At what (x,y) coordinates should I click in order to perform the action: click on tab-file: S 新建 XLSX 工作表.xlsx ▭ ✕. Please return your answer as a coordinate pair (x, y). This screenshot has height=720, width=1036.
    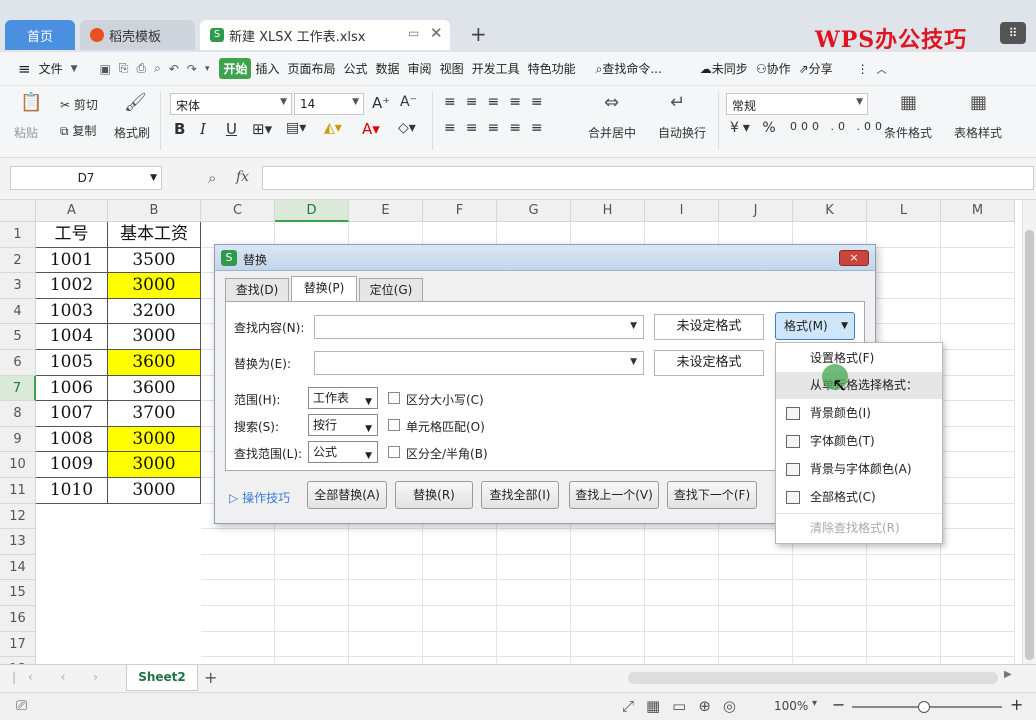
    Looking at the image, I should click on (325, 35).